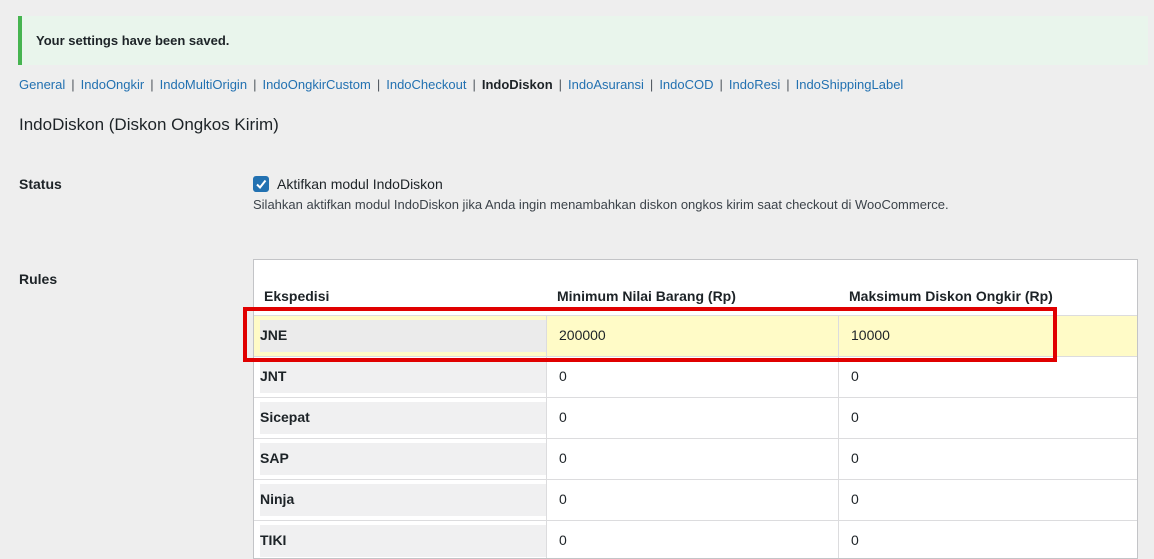 The image size is (1154, 559). Describe the element at coordinates (754, 84) in the screenshot. I see `nav-link-indoresi: IndoResi` at that location.